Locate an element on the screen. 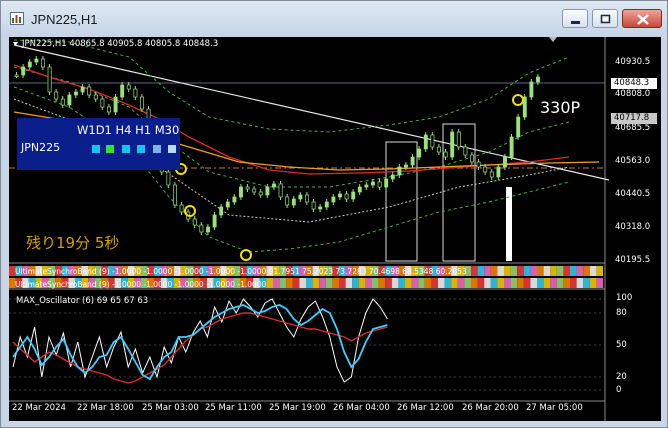  mtf-panel: W1D1 H4 H1 M30 JPN225 is located at coordinates (98, 144).